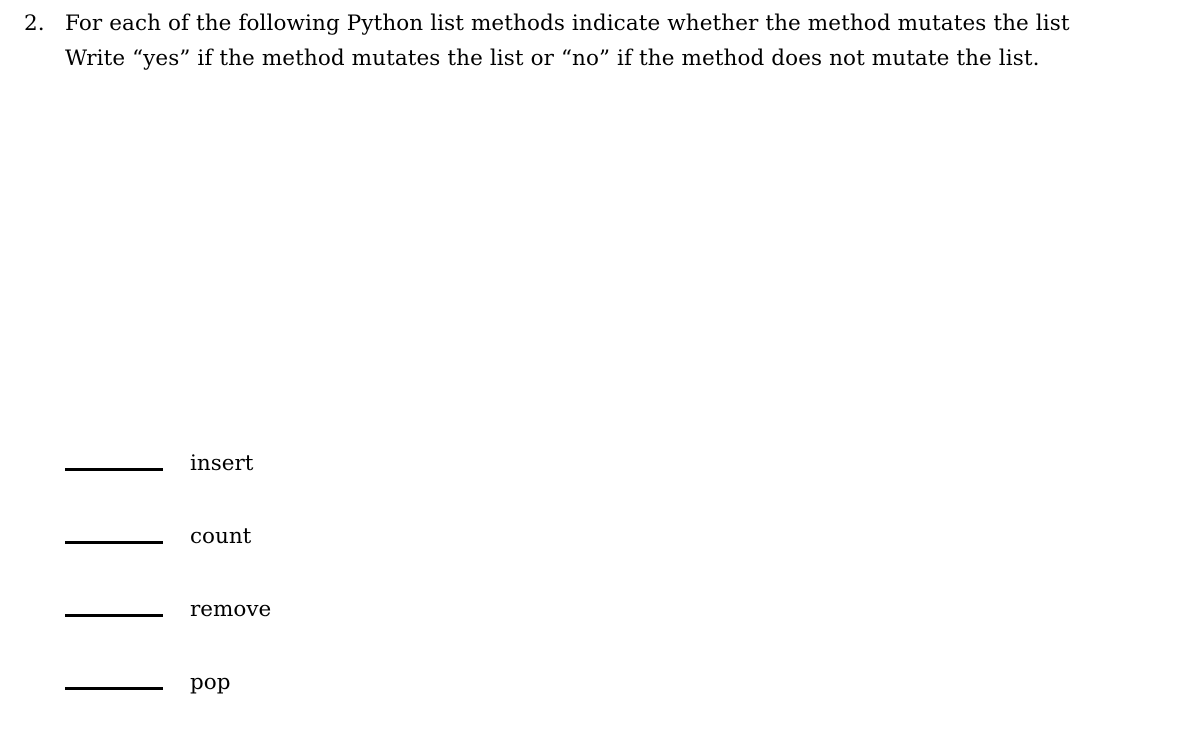  What do you see at coordinates (210, 682) in the screenshot?
I see `method-label-pop: pop` at bounding box center [210, 682].